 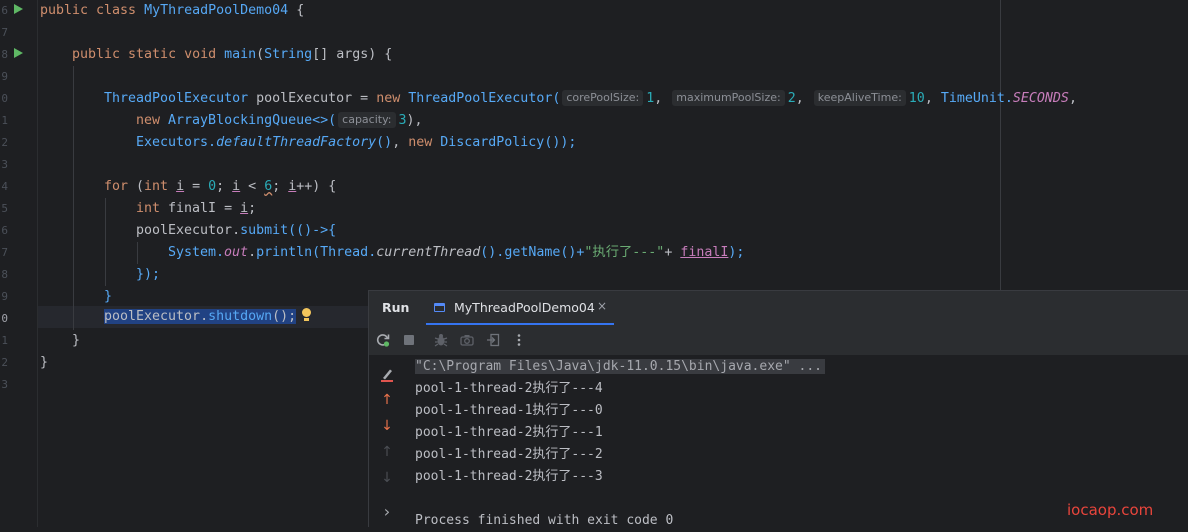 What do you see at coordinates (441, 340) in the screenshot?
I see `debug-icon` at bounding box center [441, 340].